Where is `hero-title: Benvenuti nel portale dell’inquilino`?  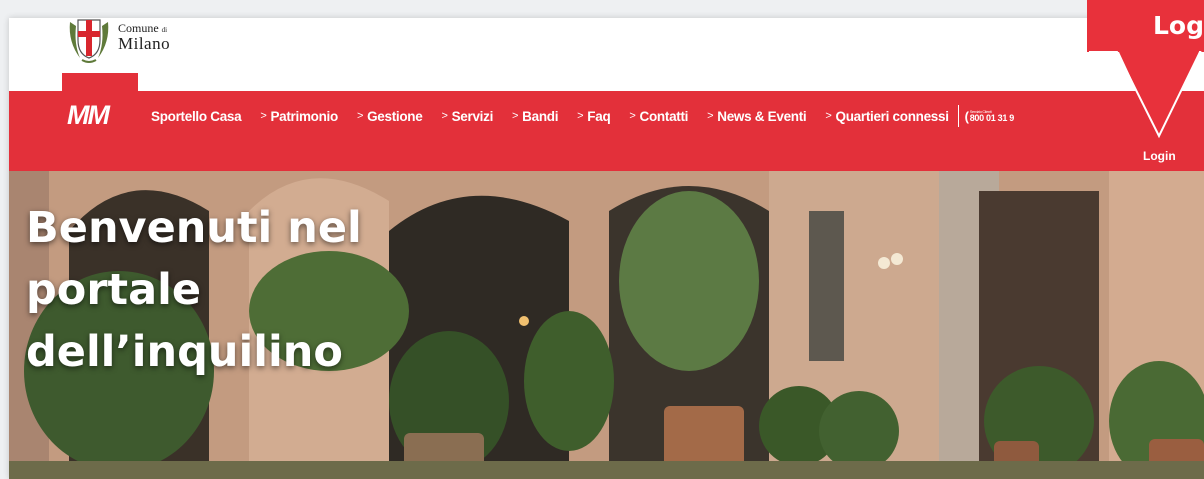 hero-title: Benvenuti nel portale dell’inquilino is located at coordinates (194, 290).